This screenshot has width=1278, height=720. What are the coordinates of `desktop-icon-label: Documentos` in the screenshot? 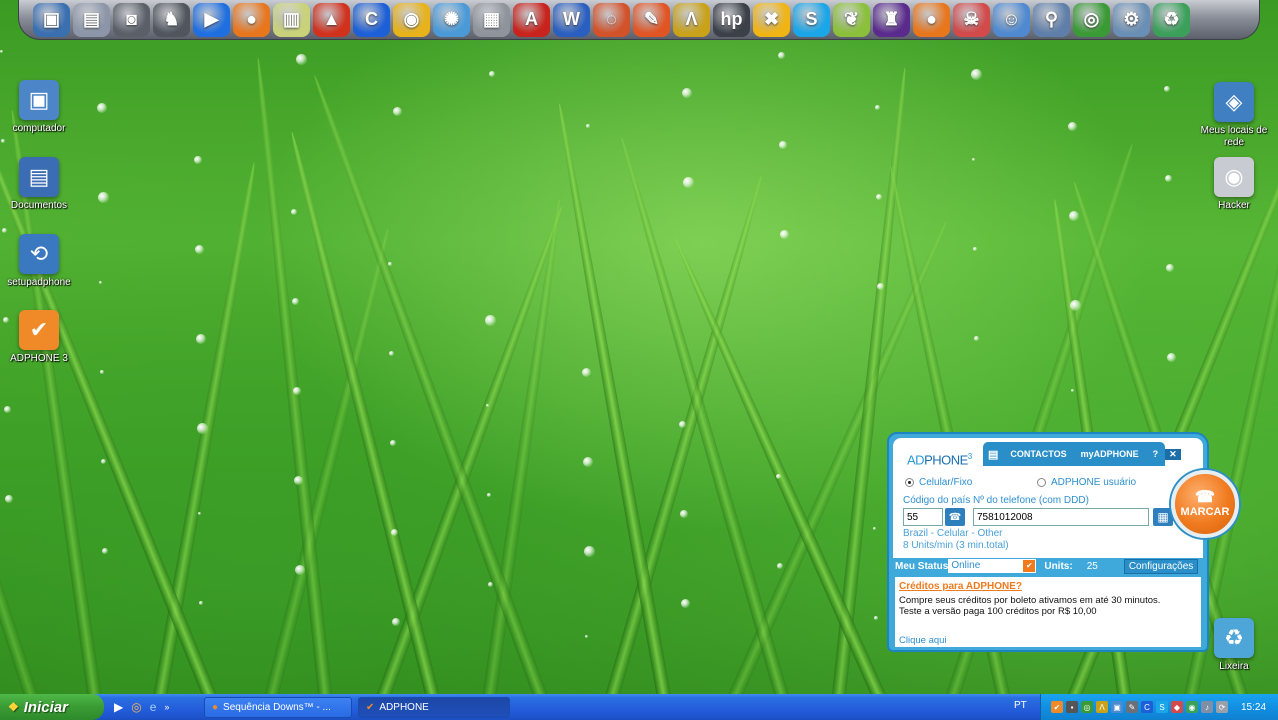 It's located at (39, 205).